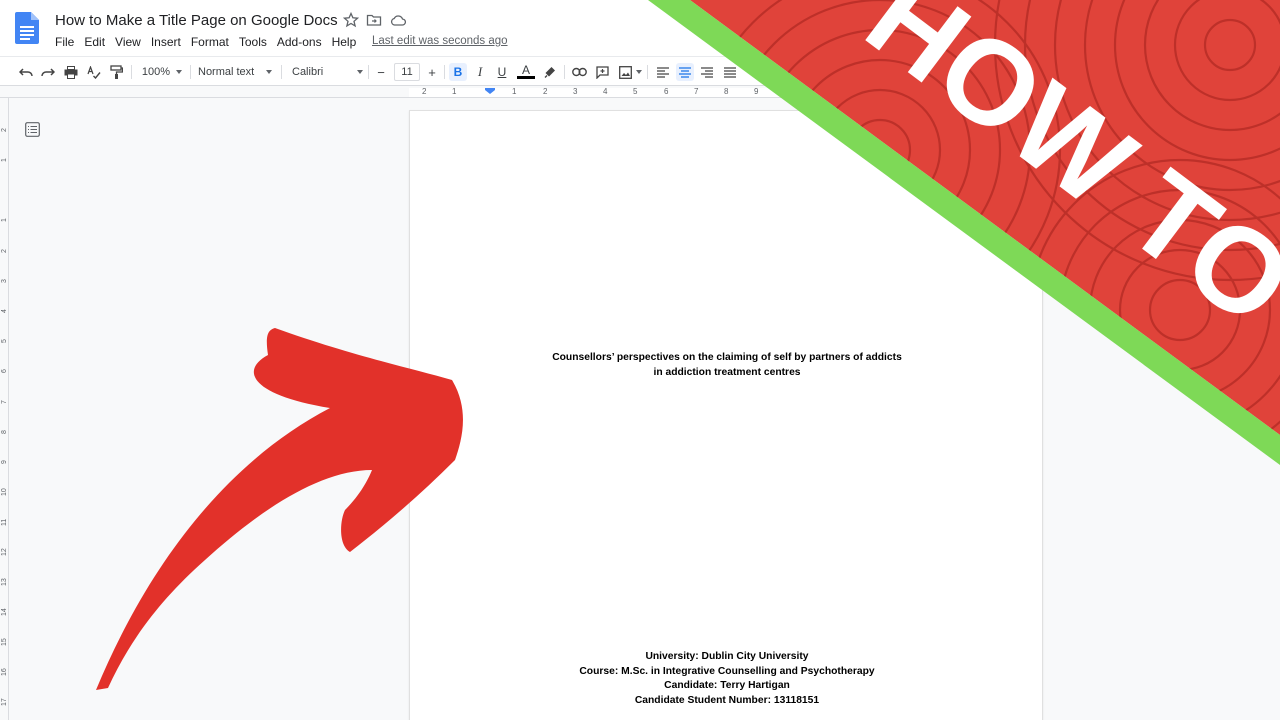 The image size is (1280, 720). I want to click on menu-addons: Add-ons, so click(299, 42).